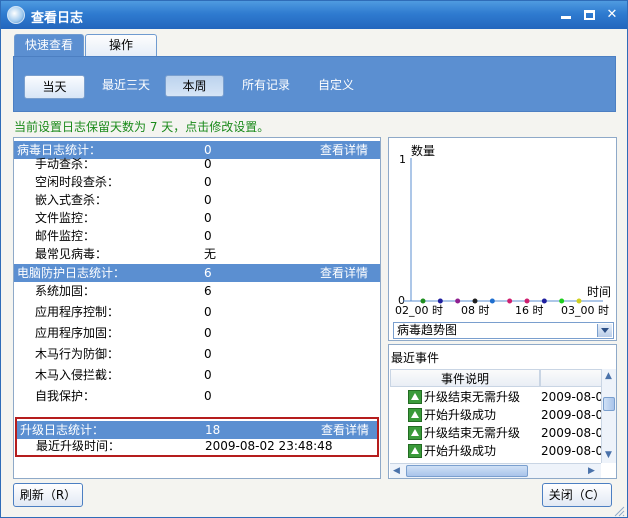 This screenshot has width=628, height=518. Describe the element at coordinates (197, 164) in the screenshot. I see `stat-row: 手动查杀： 0` at that location.